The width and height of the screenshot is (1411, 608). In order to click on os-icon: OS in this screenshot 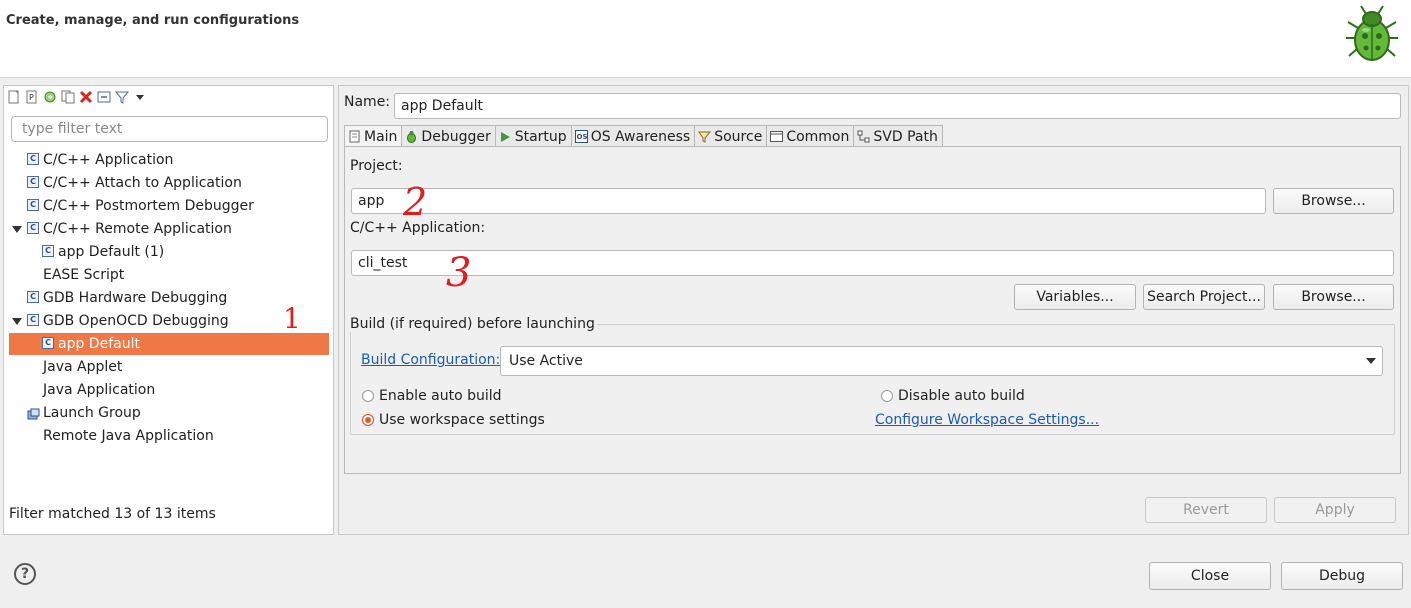, I will do `click(581, 136)`.